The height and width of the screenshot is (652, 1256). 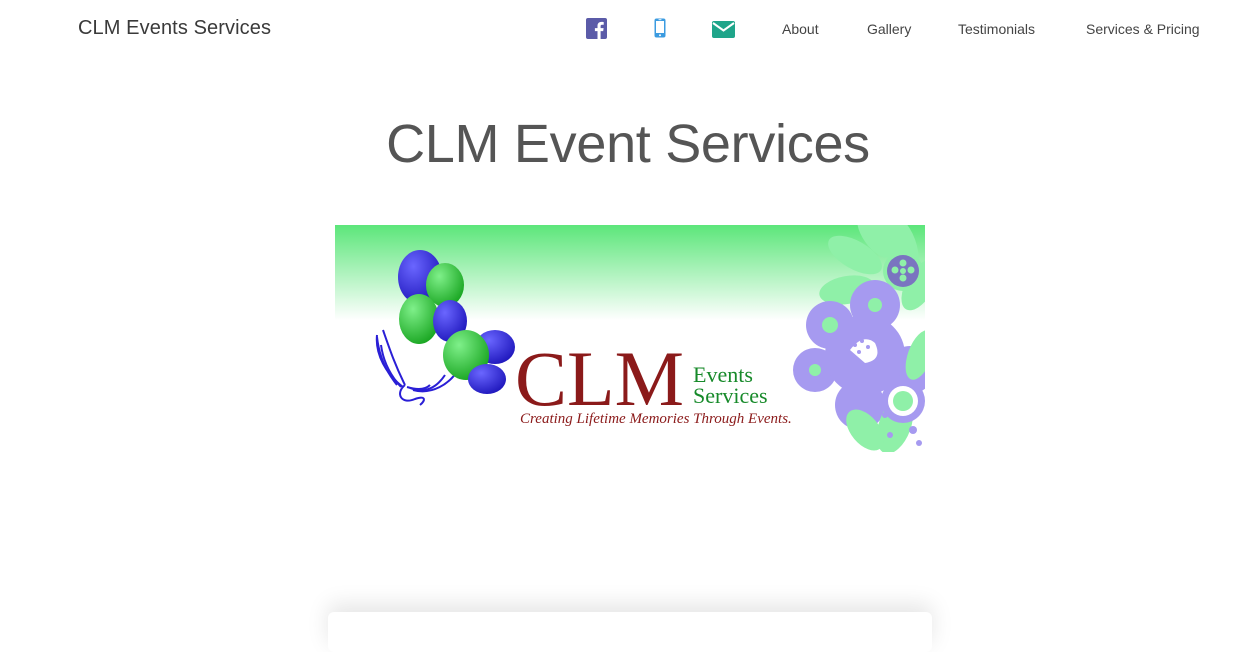 What do you see at coordinates (996, 29) in the screenshot?
I see `nav-link-testimonials: Testimonials` at bounding box center [996, 29].